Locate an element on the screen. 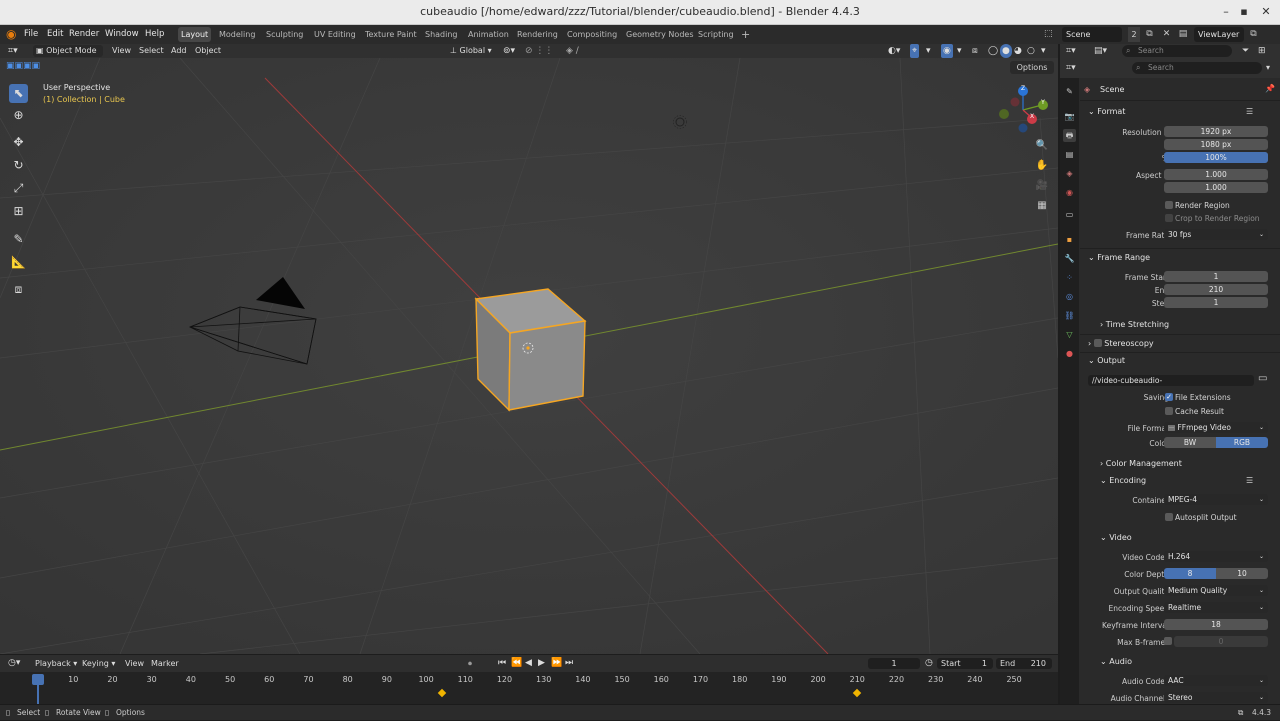 This screenshot has height=721, width=1280. preview-range-icon: ◷ is located at coordinates (929, 663).